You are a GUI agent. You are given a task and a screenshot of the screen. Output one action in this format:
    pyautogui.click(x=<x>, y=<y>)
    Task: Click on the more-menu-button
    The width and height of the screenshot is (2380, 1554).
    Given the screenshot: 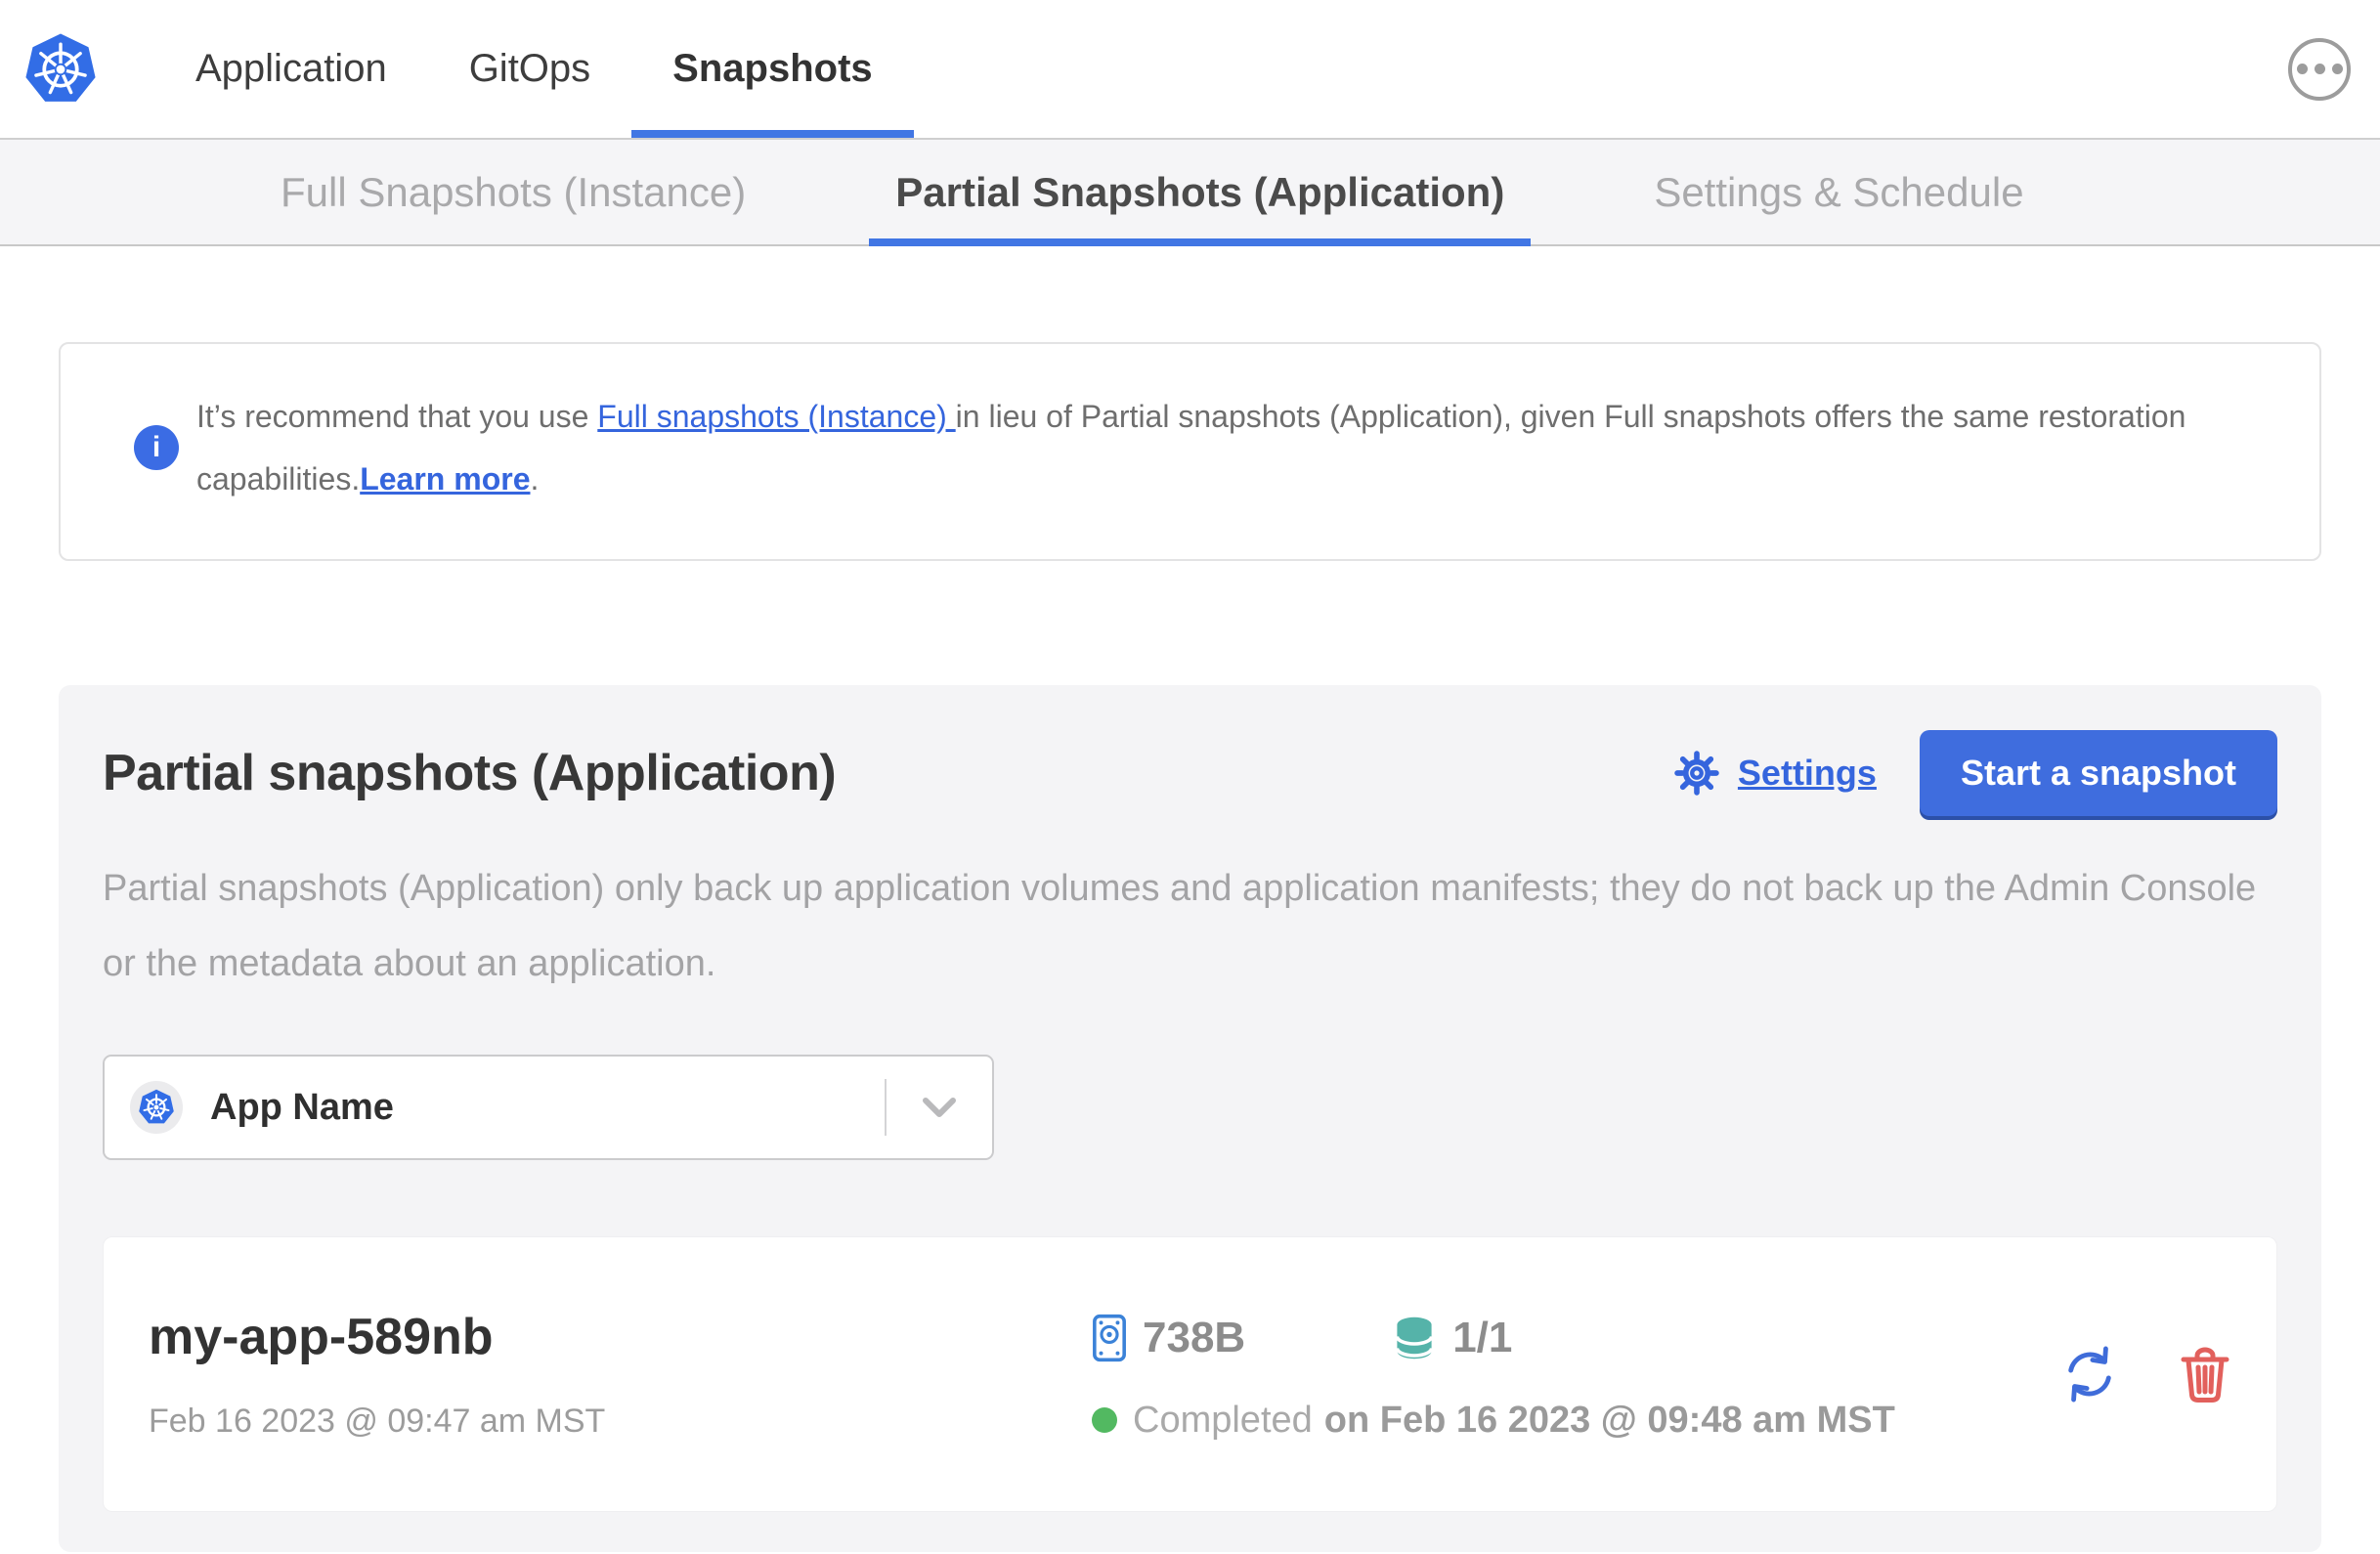 What is the action you would take?
    pyautogui.click(x=2319, y=69)
    